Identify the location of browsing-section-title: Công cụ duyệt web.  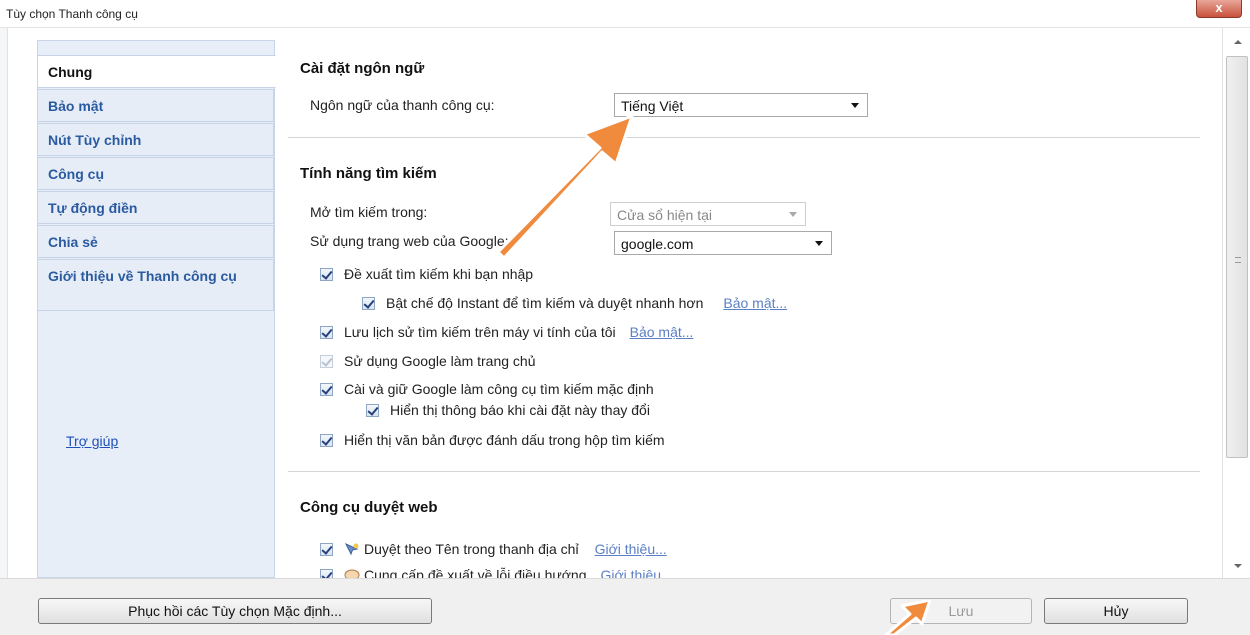
(369, 507).